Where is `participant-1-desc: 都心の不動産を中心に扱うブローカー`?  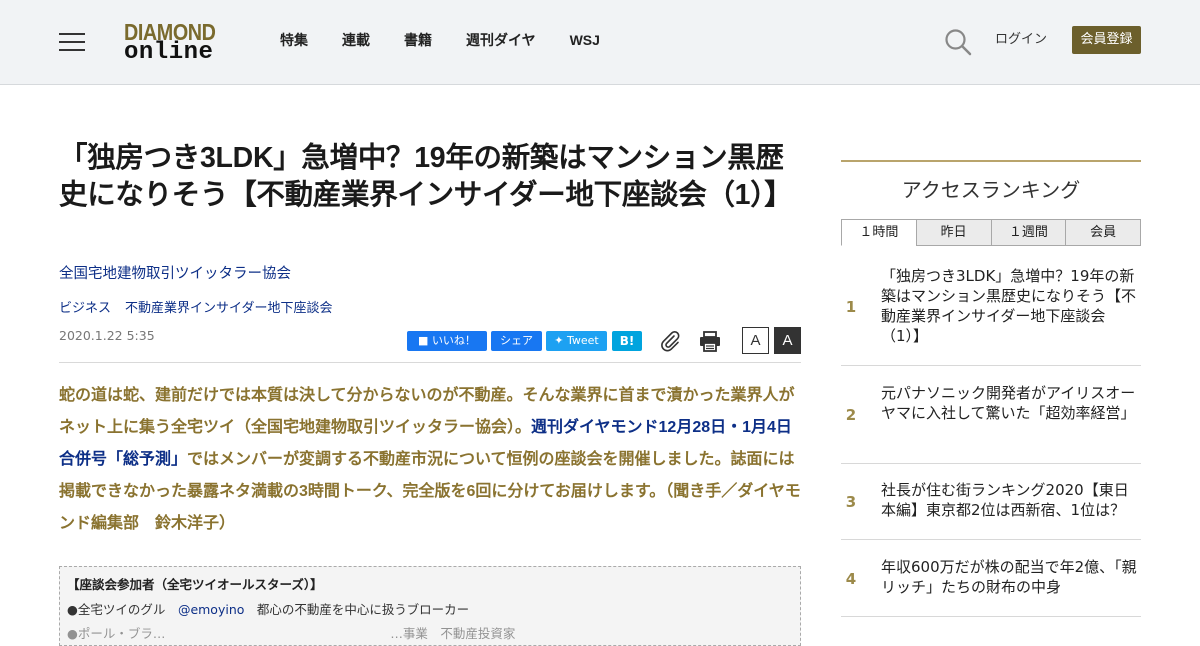
participant-1-desc: 都心の不動産を中心に扱うブローカー is located at coordinates (363, 609).